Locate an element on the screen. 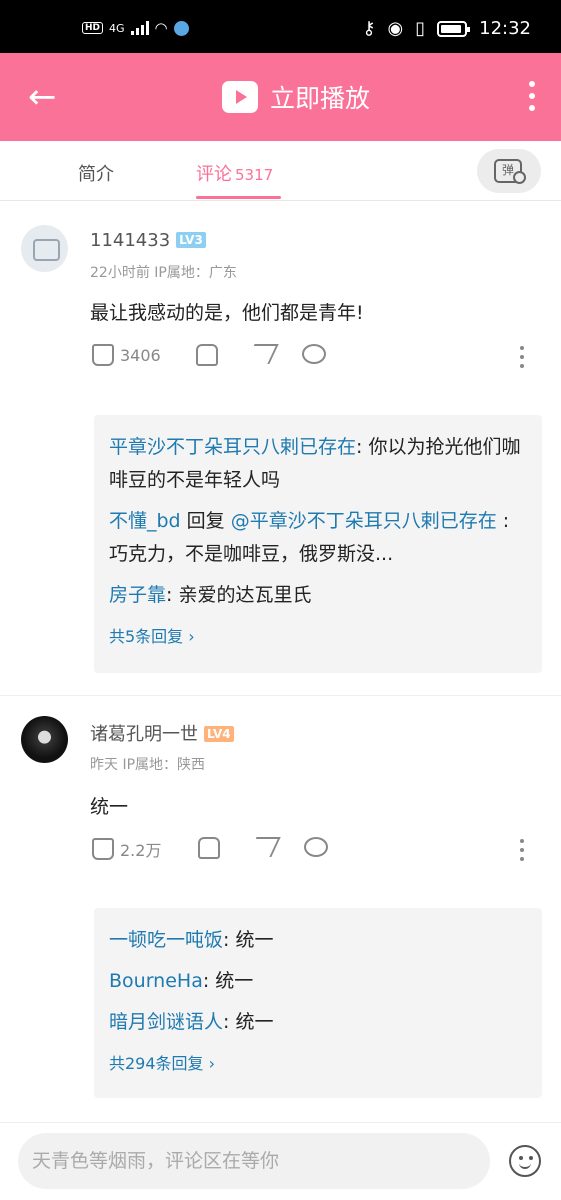 The height and width of the screenshot is (1200, 561). comment-text: 统一 is located at coordinates (109, 807).